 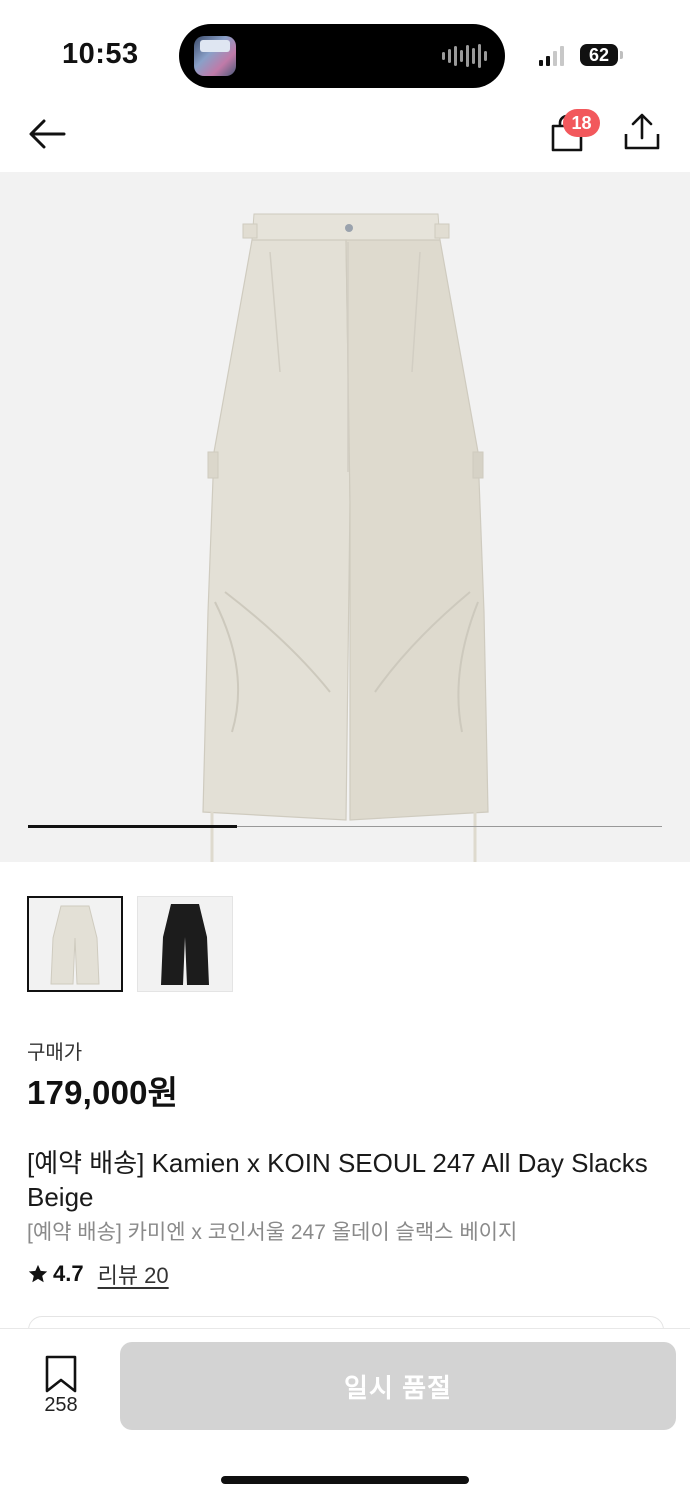 What do you see at coordinates (100, 54) in the screenshot?
I see `status-time: 10:53` at bounding box center [100, 54].